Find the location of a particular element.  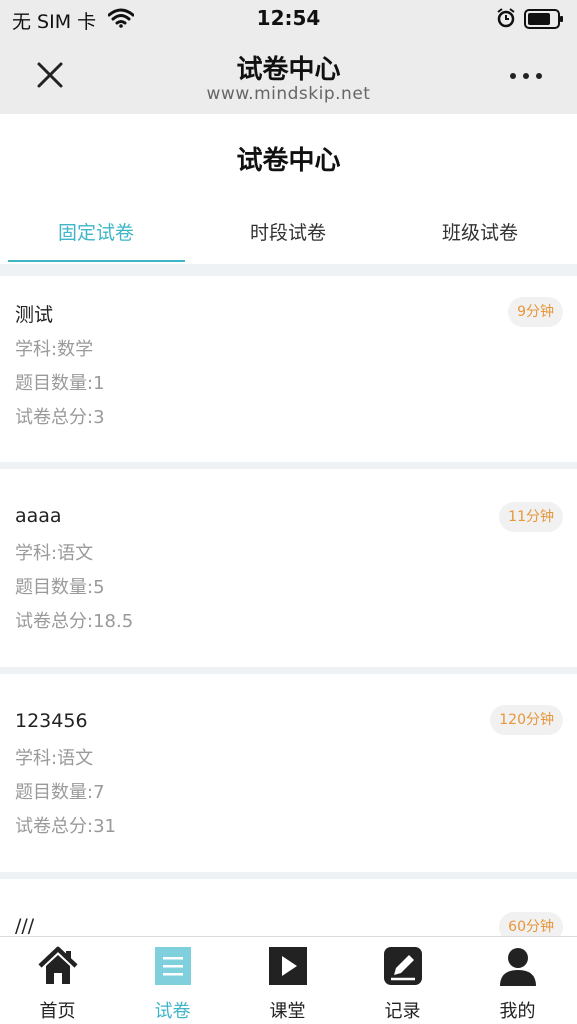

nav-bar: 试卷中心 www.mindskip.net is located at coordinates (288, 76).